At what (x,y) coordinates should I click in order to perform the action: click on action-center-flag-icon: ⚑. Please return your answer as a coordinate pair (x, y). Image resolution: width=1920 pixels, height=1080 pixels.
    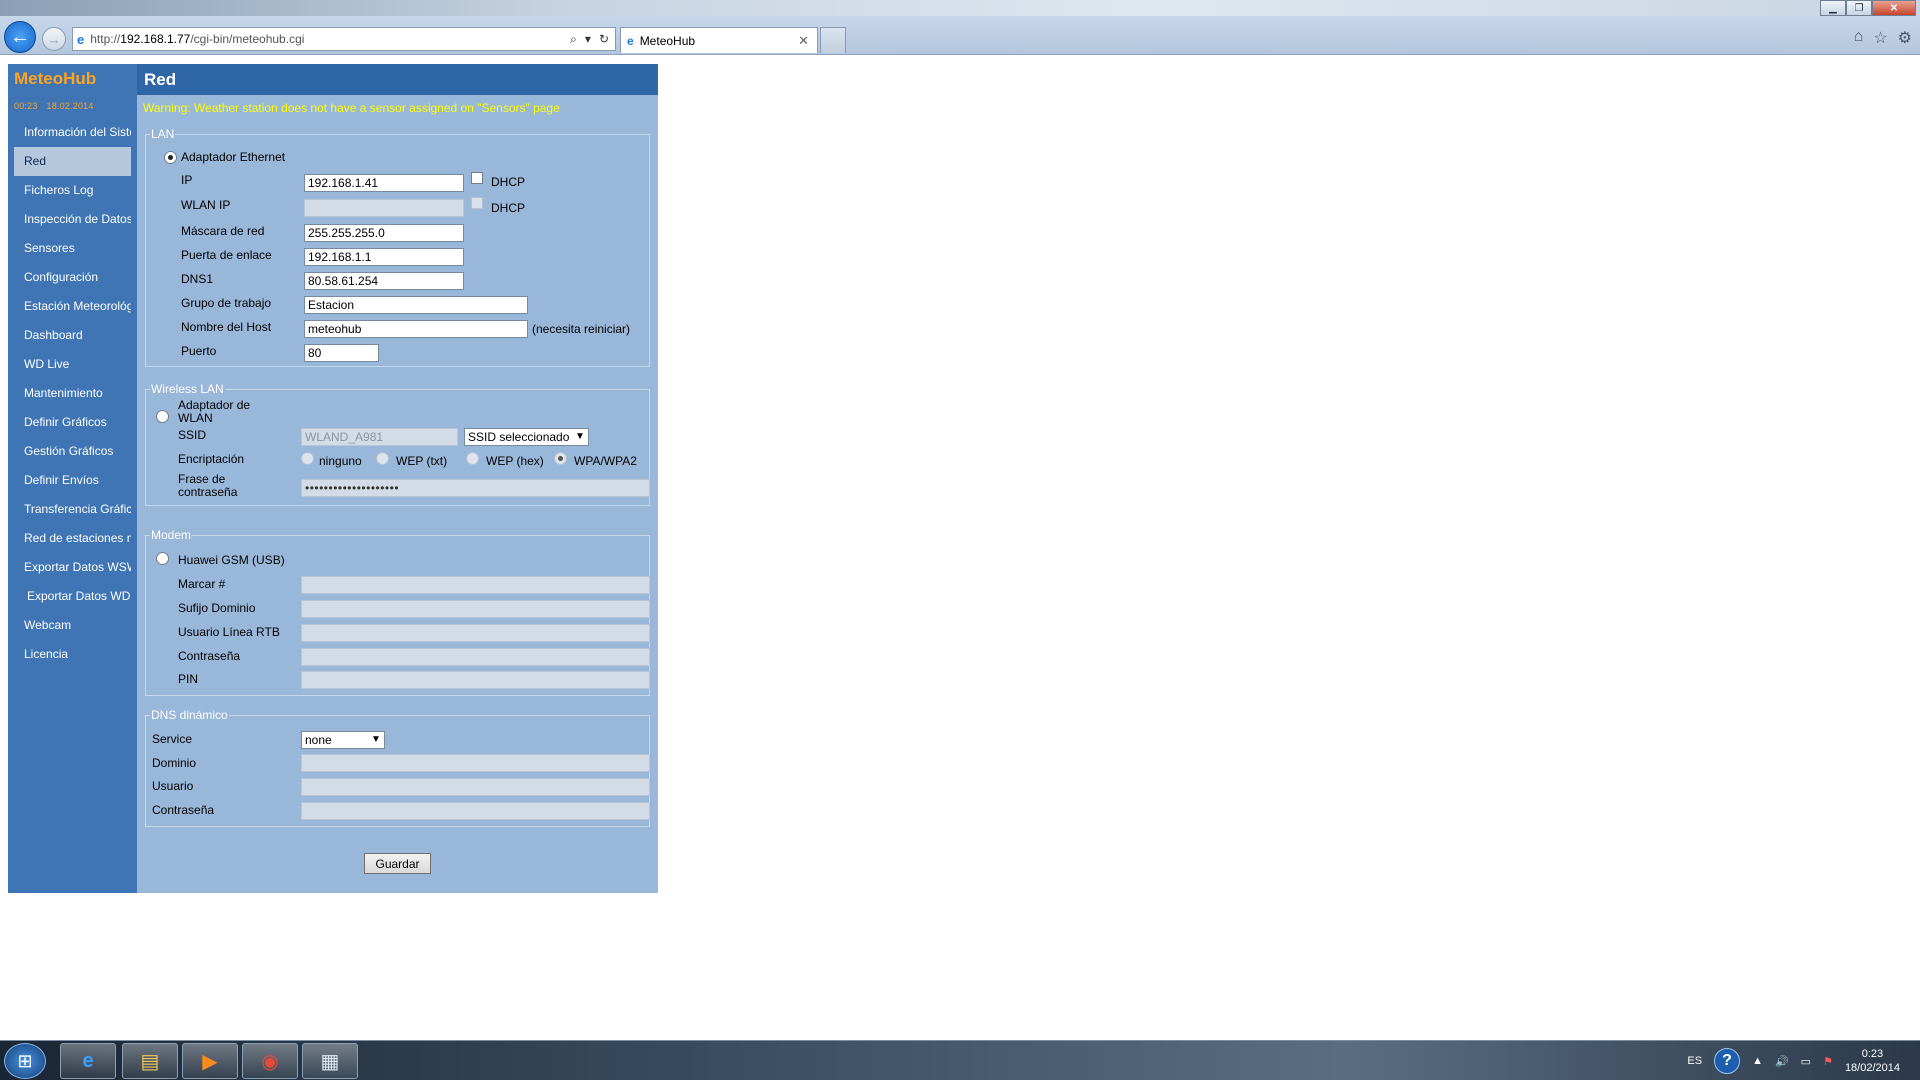
    Looking at the image, I should click on (1828, 1061).